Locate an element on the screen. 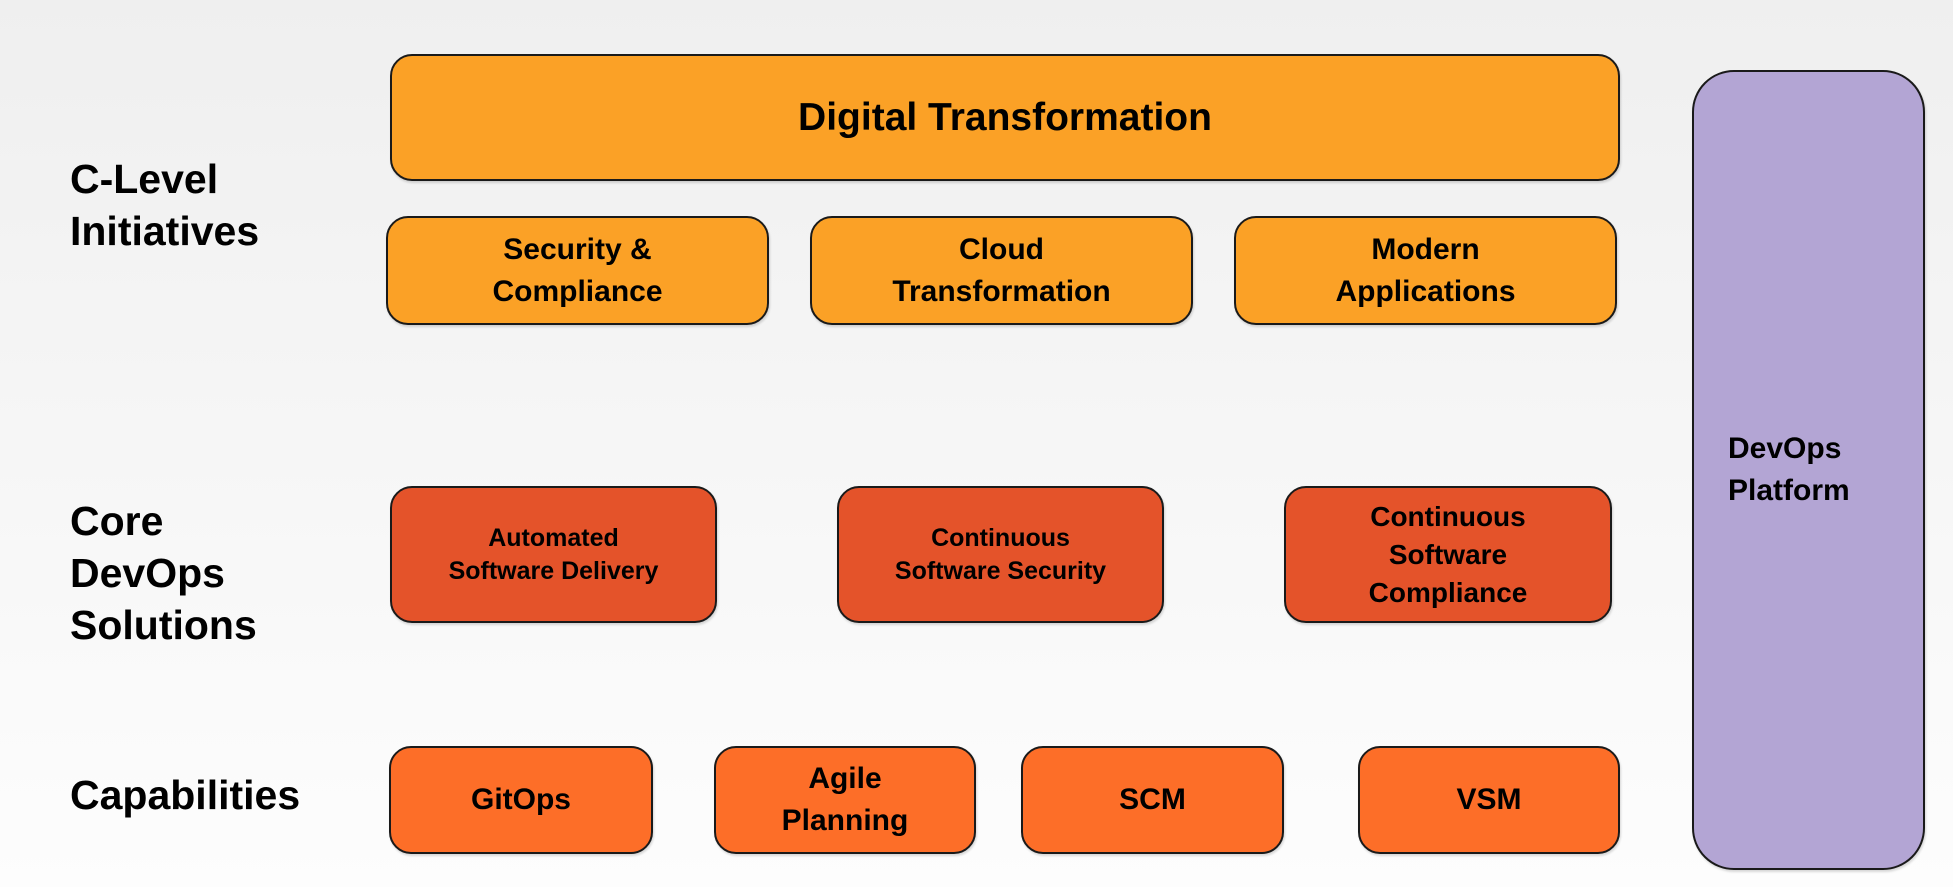 This screenshot has height=887, width=1953. box-cloud-transformation: Cloud Transformation is located at coordinates (1001, 270).